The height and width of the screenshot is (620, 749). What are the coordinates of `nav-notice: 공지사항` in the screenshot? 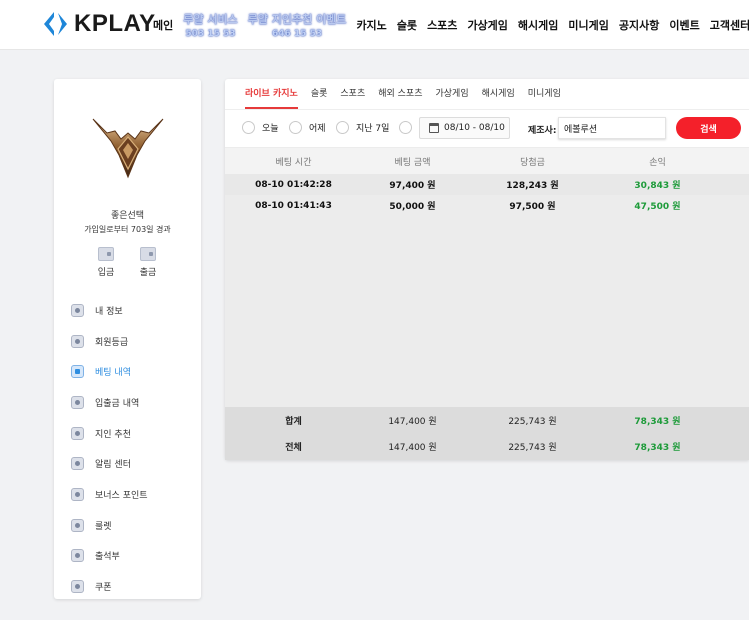 It's located at (639, 25).